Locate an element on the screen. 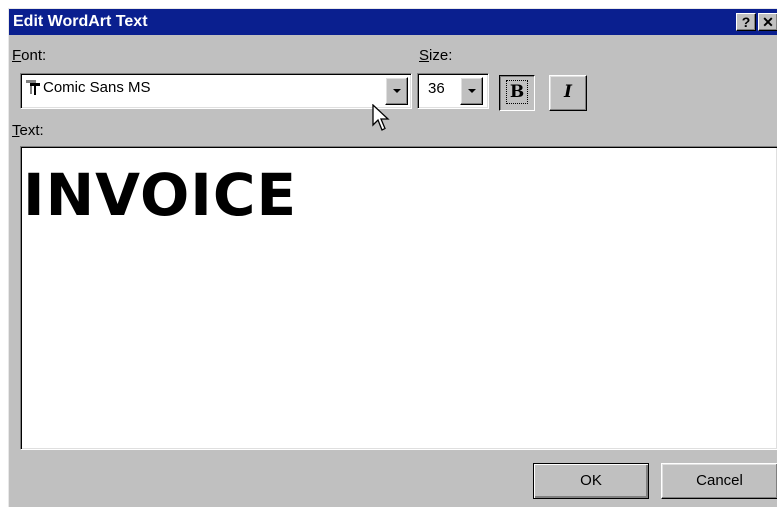 The height and width of the screenshot is (507, 777). size-value: 36 is located at coordinates (436, 88).